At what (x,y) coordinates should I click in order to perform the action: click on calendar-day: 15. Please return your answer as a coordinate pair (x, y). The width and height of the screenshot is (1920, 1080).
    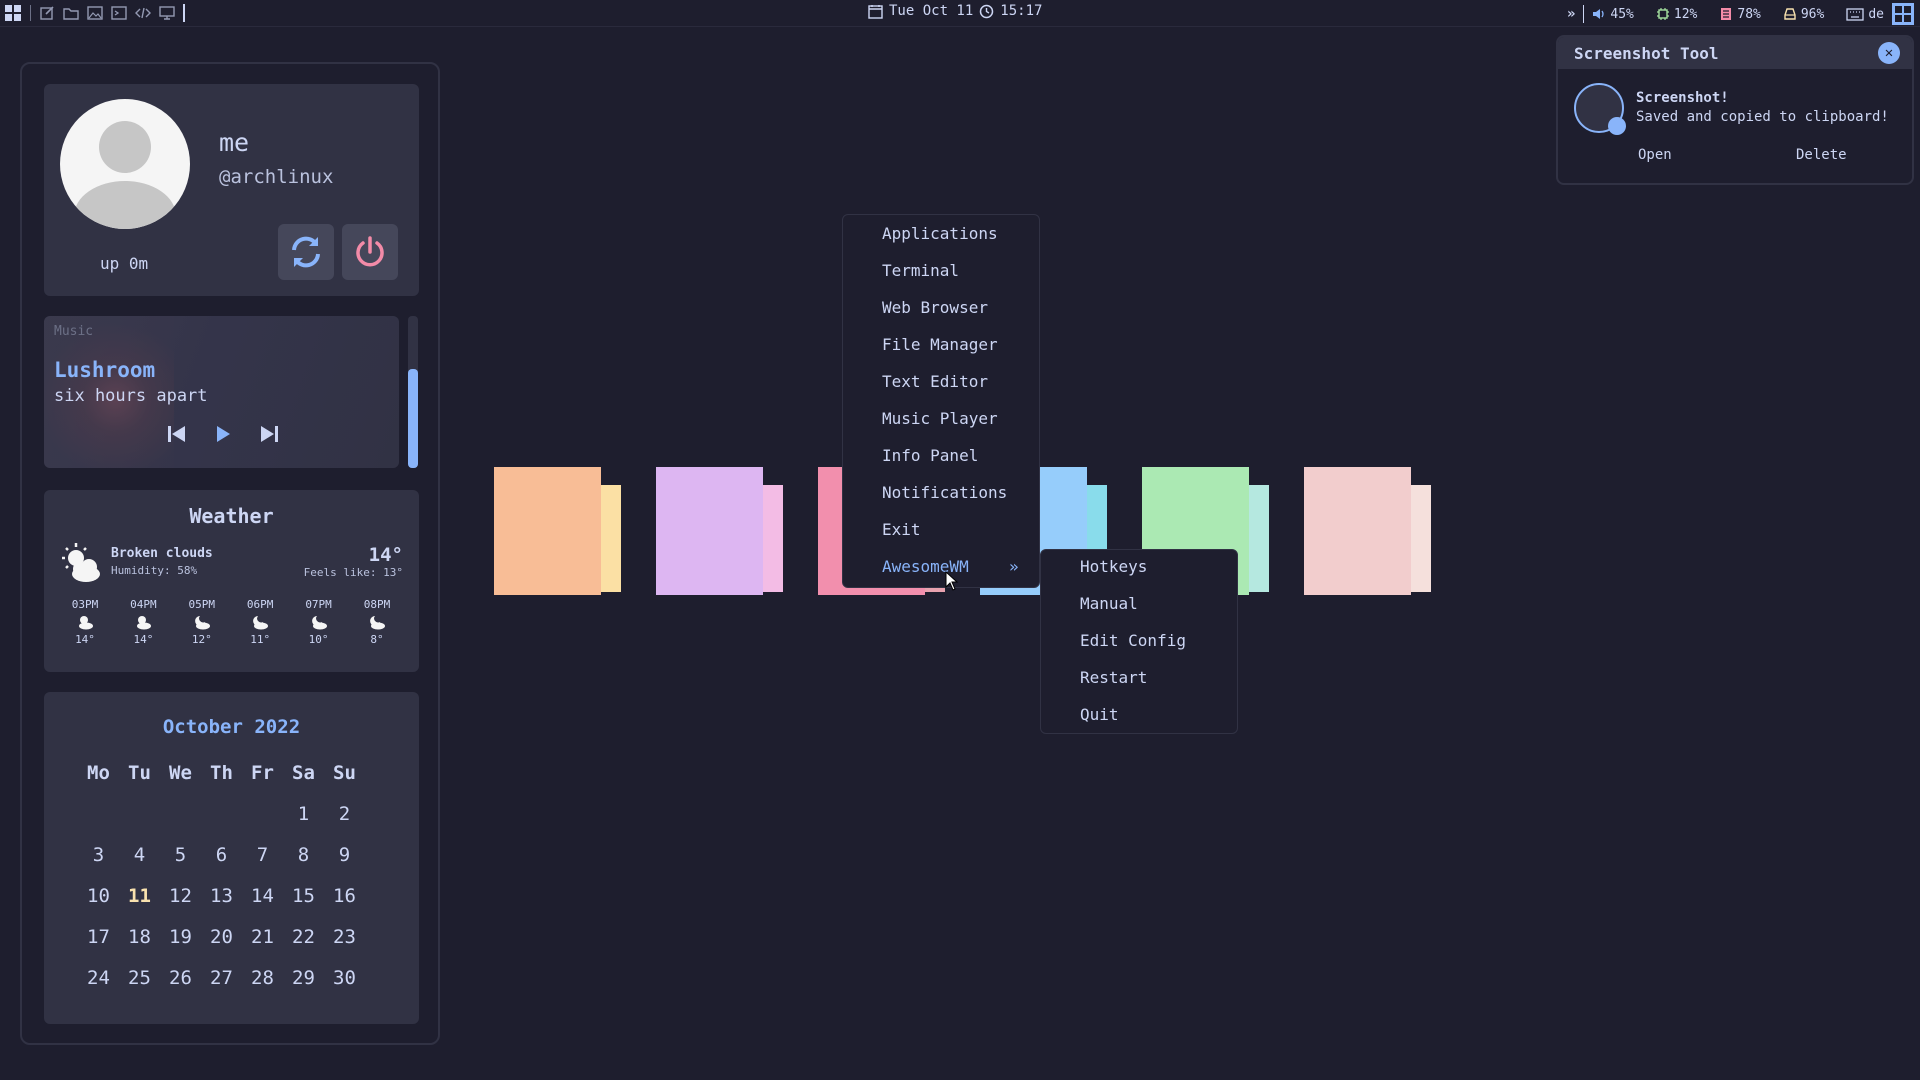
    Looking at the image, I should click on (303, 895).